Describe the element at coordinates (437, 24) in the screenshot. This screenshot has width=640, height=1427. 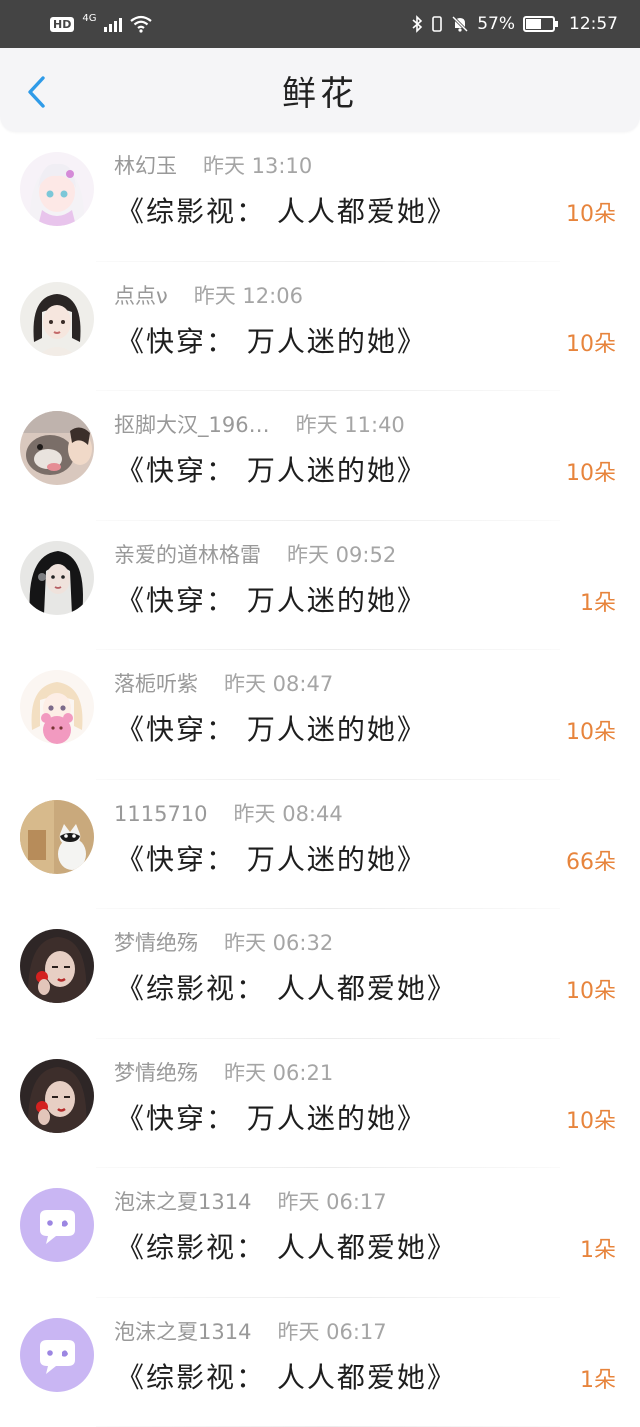
I see `vibrate-icon` at that location.